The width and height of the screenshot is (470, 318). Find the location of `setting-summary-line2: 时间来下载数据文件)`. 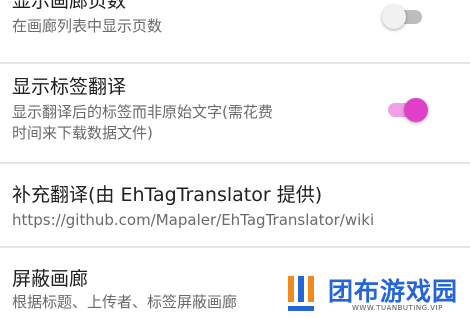

setting-summary-line2: 时间来下载数据文件) is located at coordinates (82, 133).